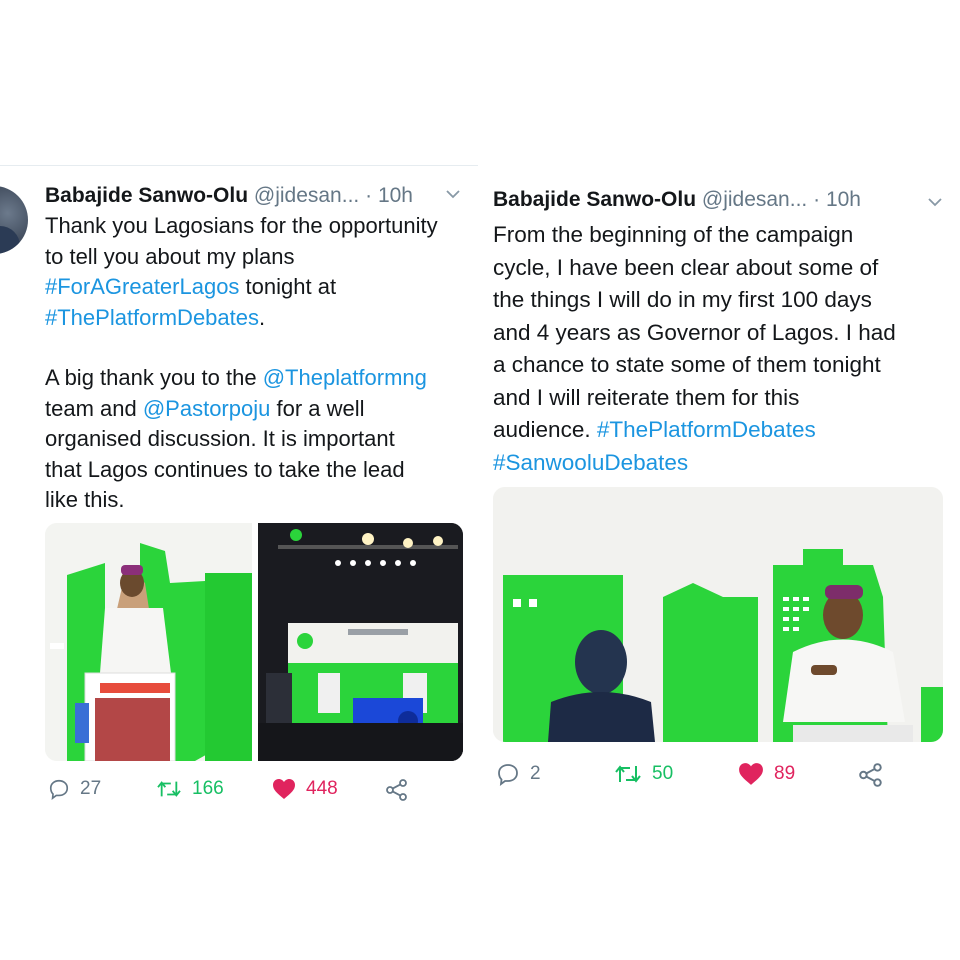  I want to click on hashtag-link: #ForAGreaterLagos, so click(142, 286).